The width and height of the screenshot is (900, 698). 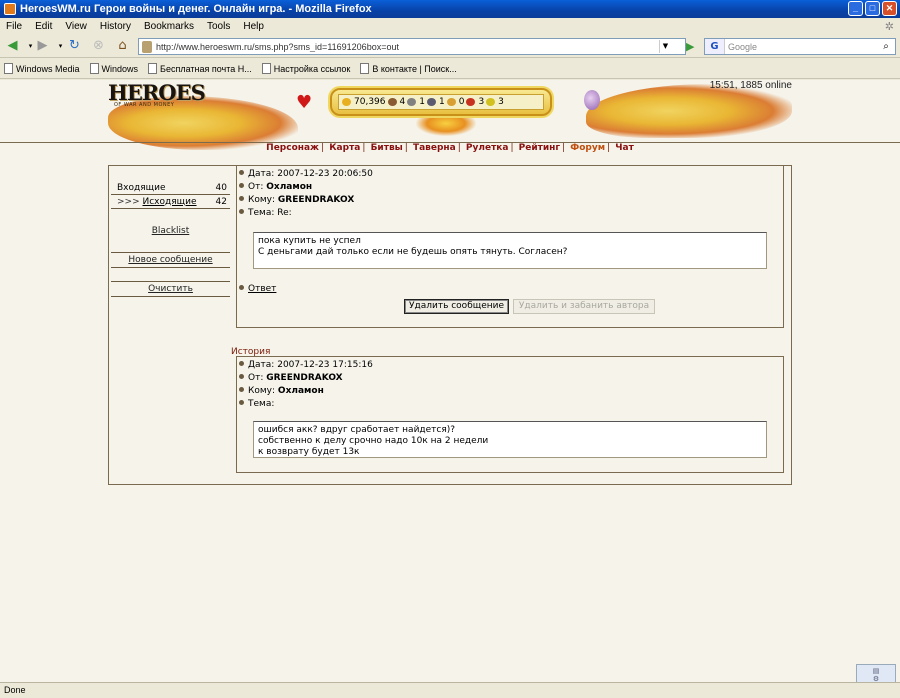 I want to click on forward-arrow-icon: ▶, so click(x=42, y=46).